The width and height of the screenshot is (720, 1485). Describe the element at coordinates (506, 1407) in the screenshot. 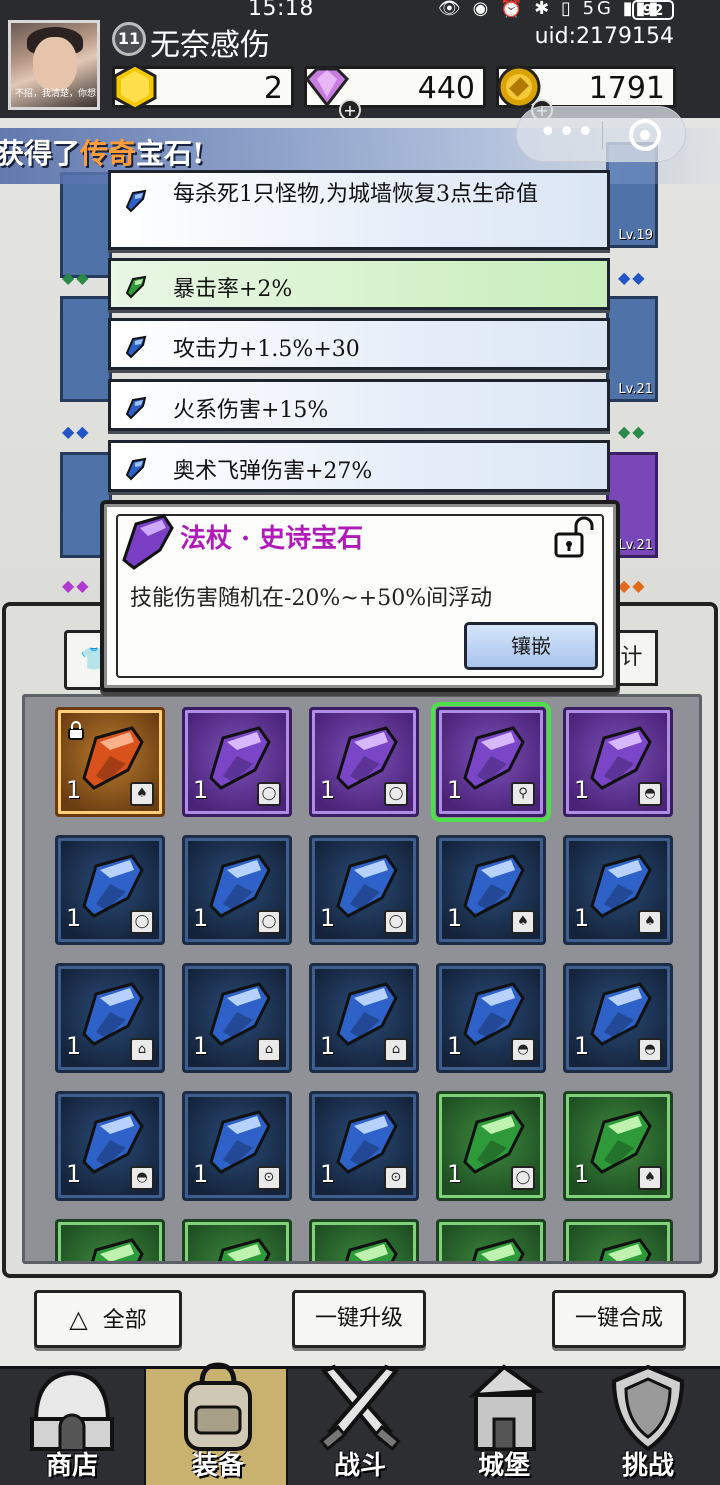

I see `castle-icon` at that location.